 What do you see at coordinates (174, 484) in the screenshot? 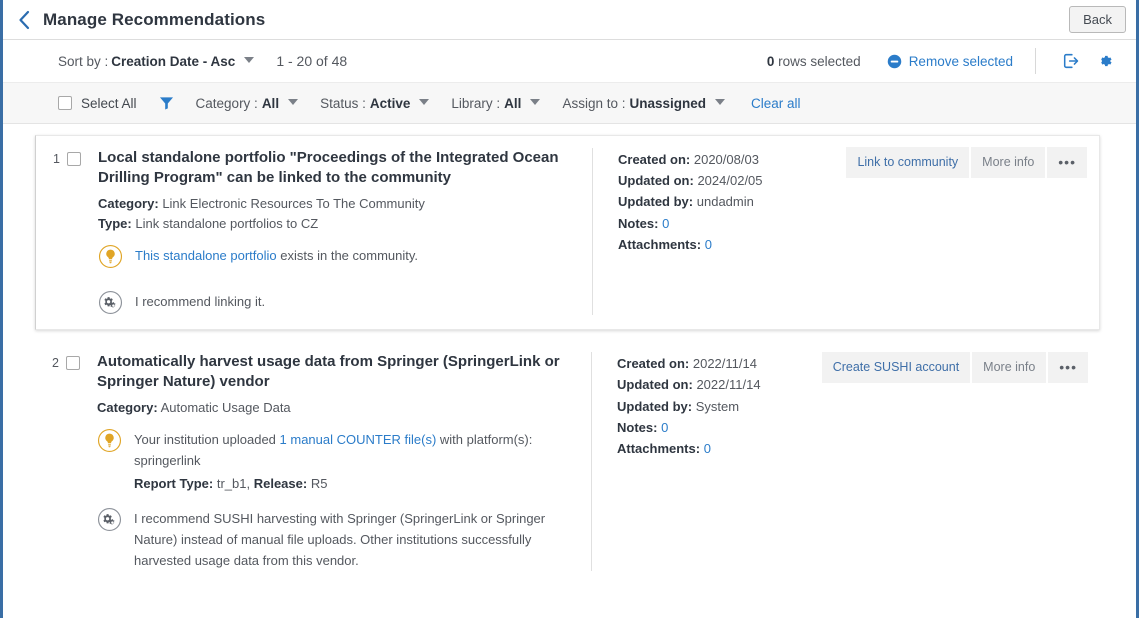
I see `report-type-label: Report Type:` at bounding box center [174, 484].